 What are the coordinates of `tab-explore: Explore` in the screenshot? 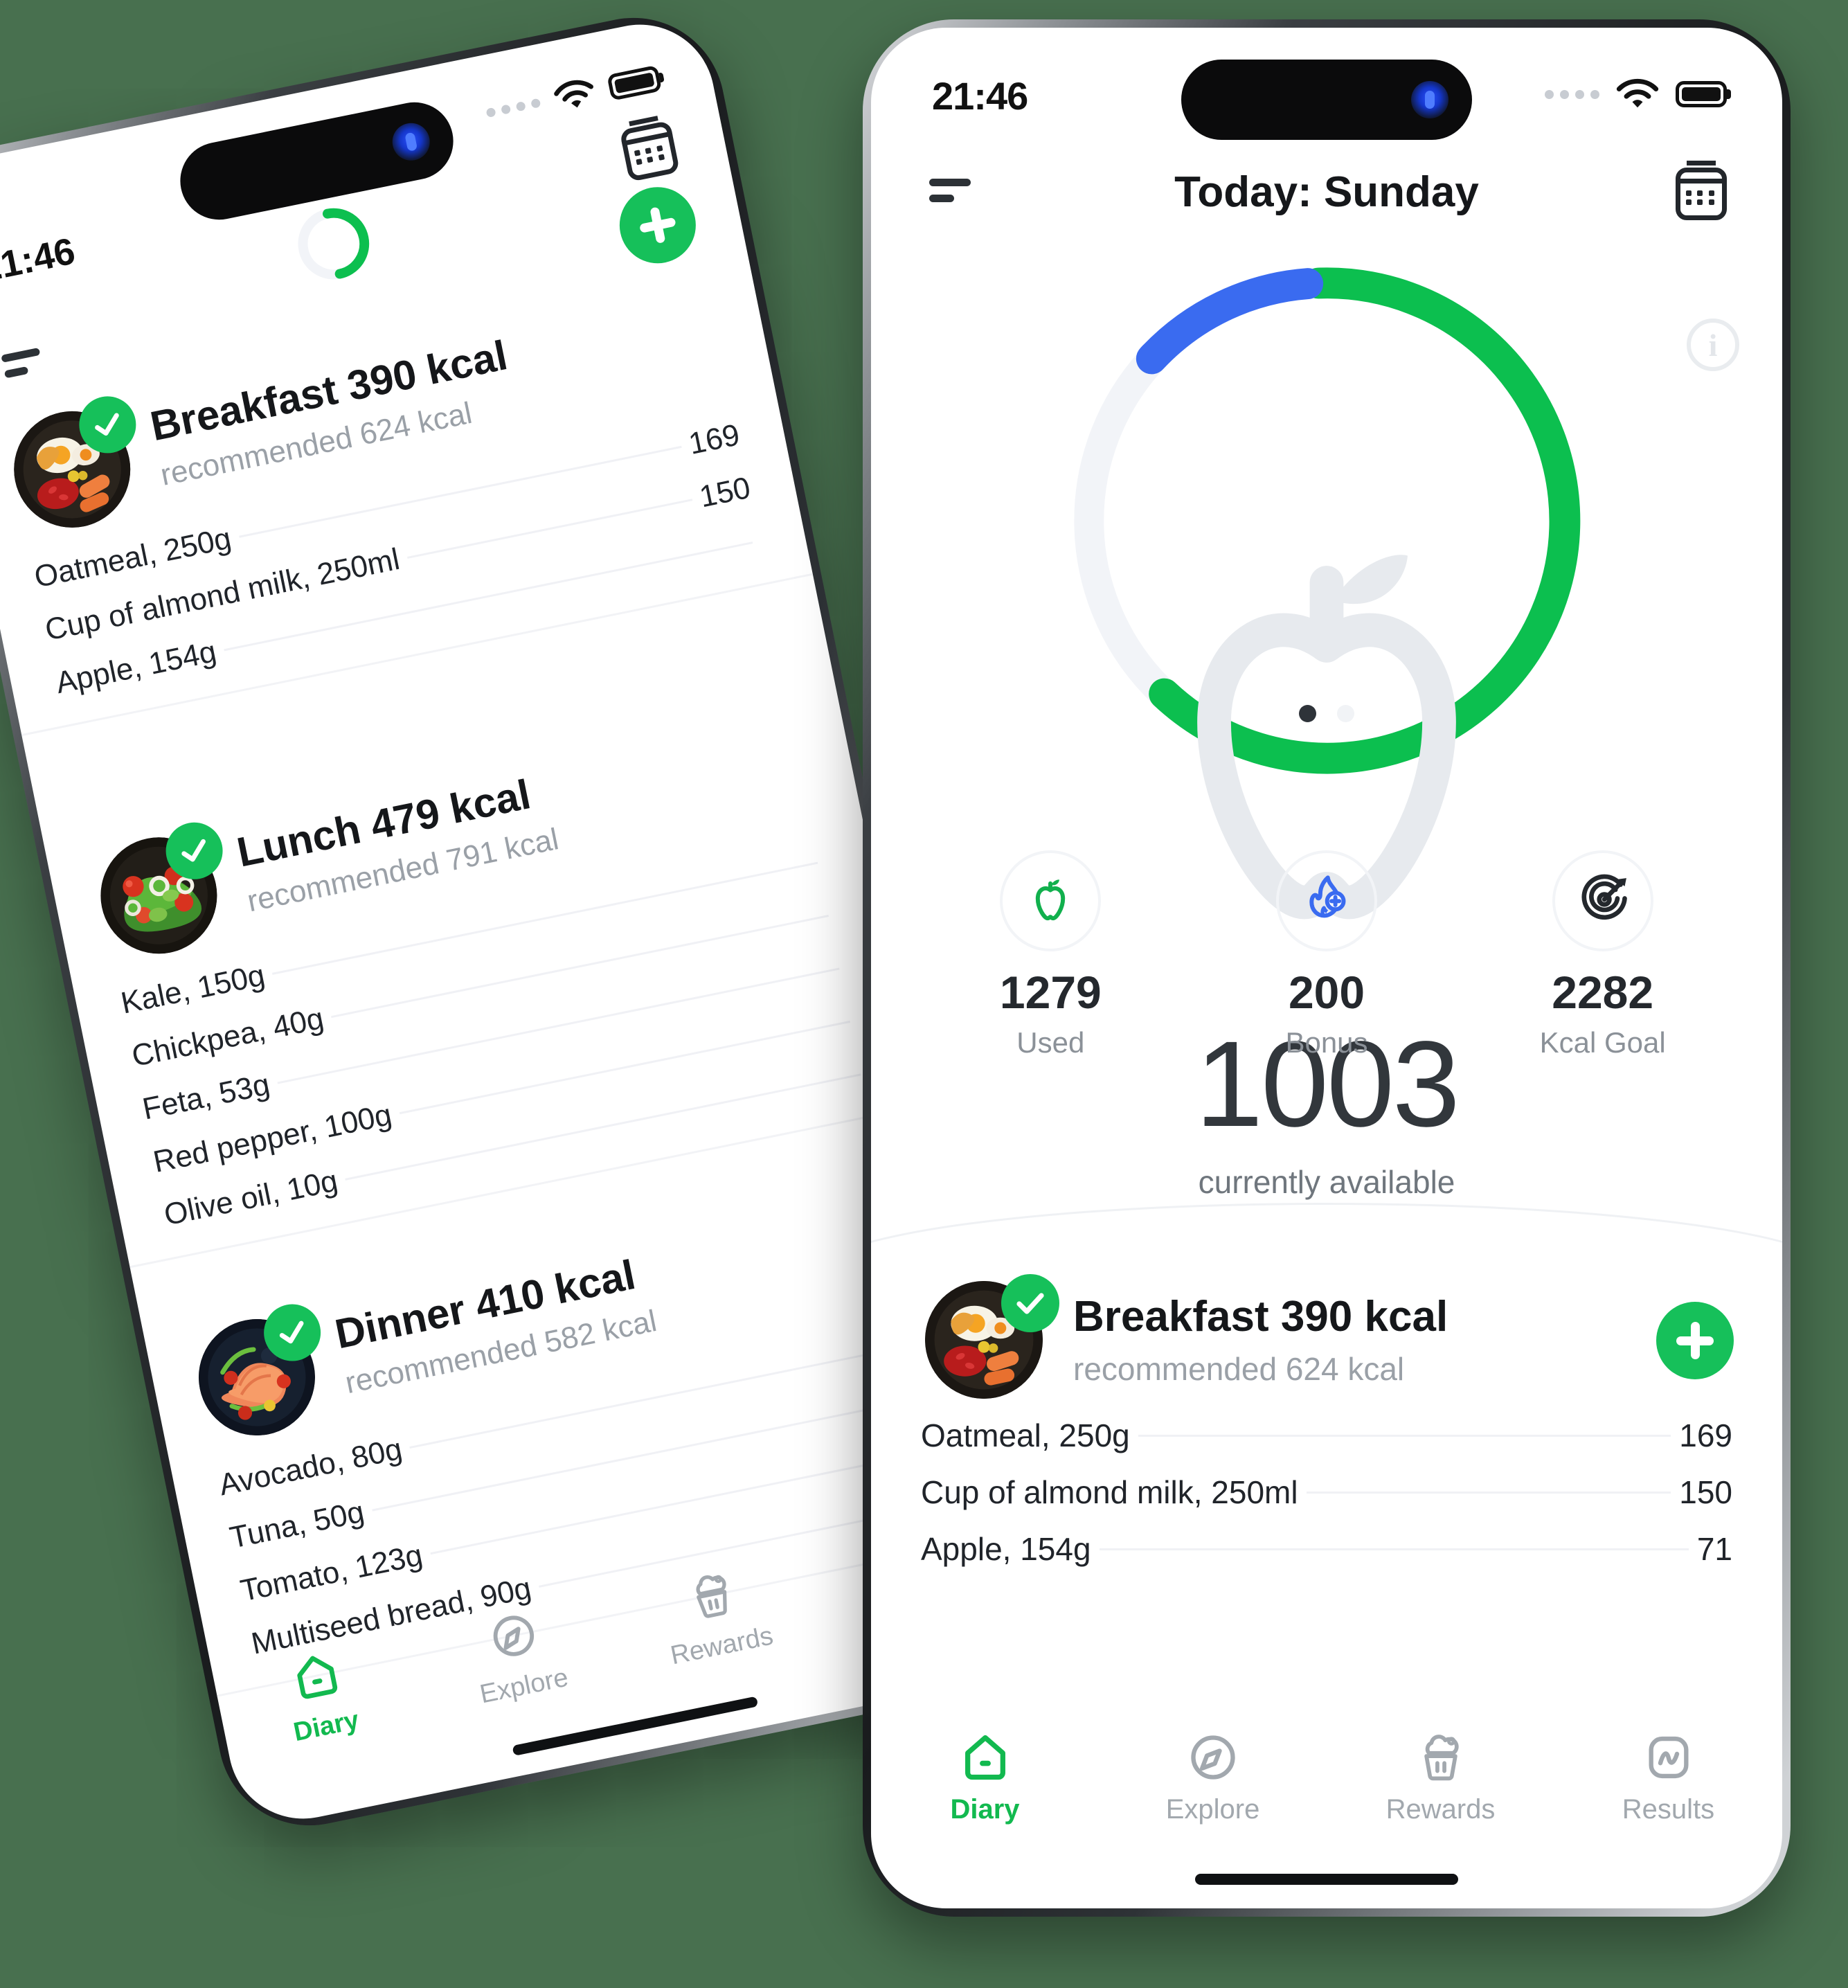 It's located at (1213, 1776).